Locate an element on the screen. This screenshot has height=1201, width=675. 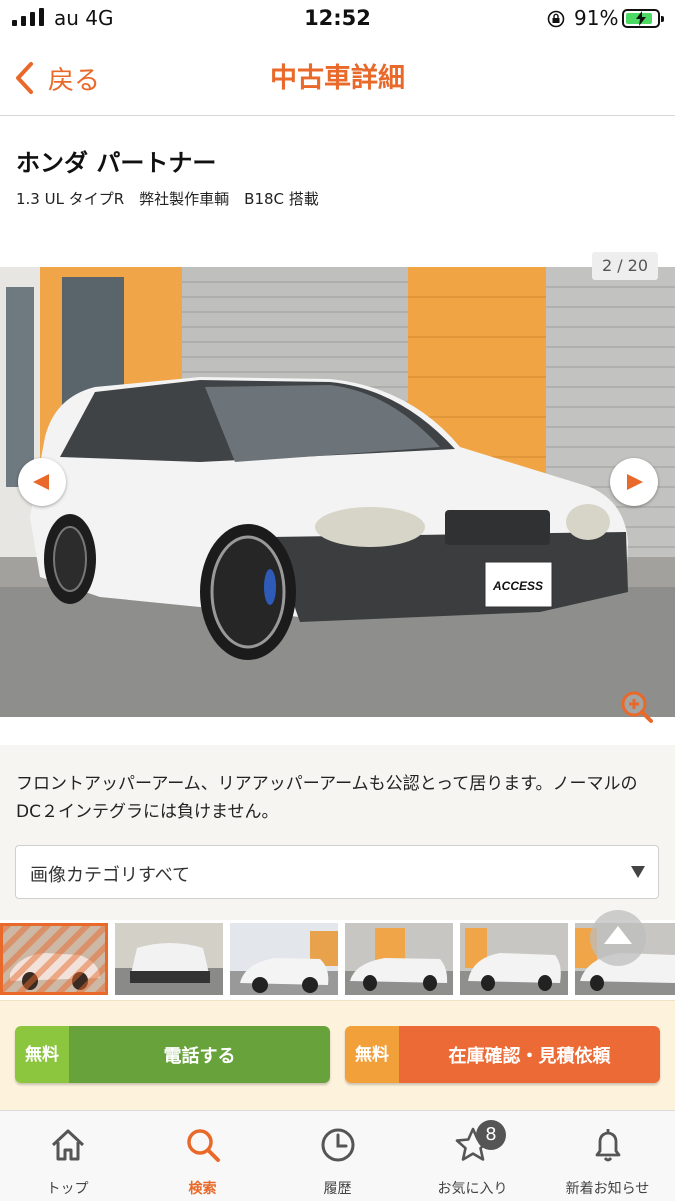
bell-icon is located at coordinates (607, 1145).